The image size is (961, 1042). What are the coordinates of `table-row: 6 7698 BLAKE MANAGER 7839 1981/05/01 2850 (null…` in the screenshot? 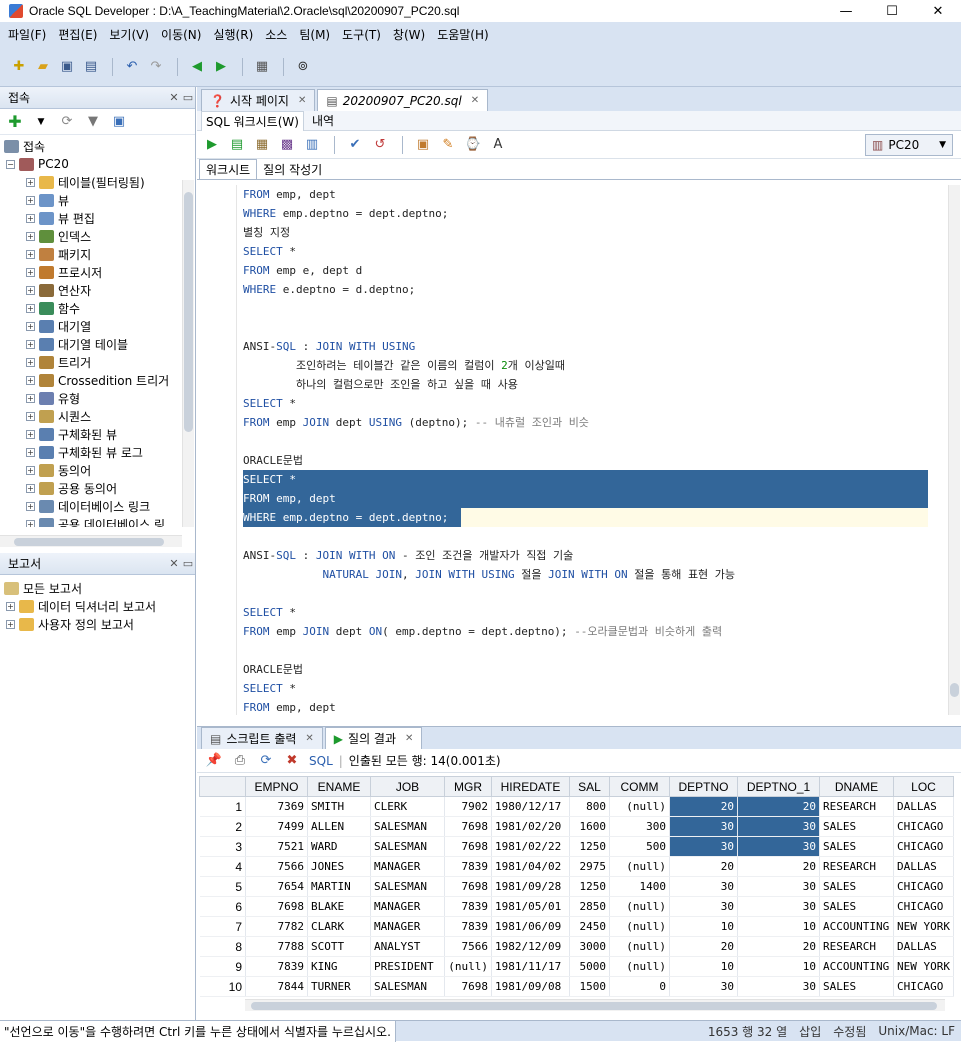 It's located at (576, 906).